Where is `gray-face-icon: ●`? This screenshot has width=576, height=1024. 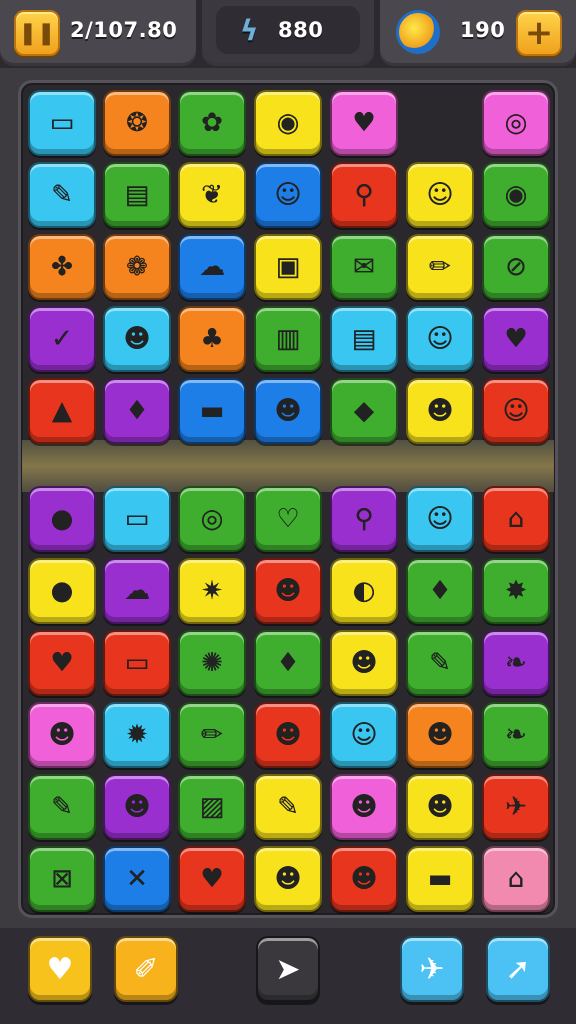
gray-face-icon: ● is located at coordinates (62, 591).